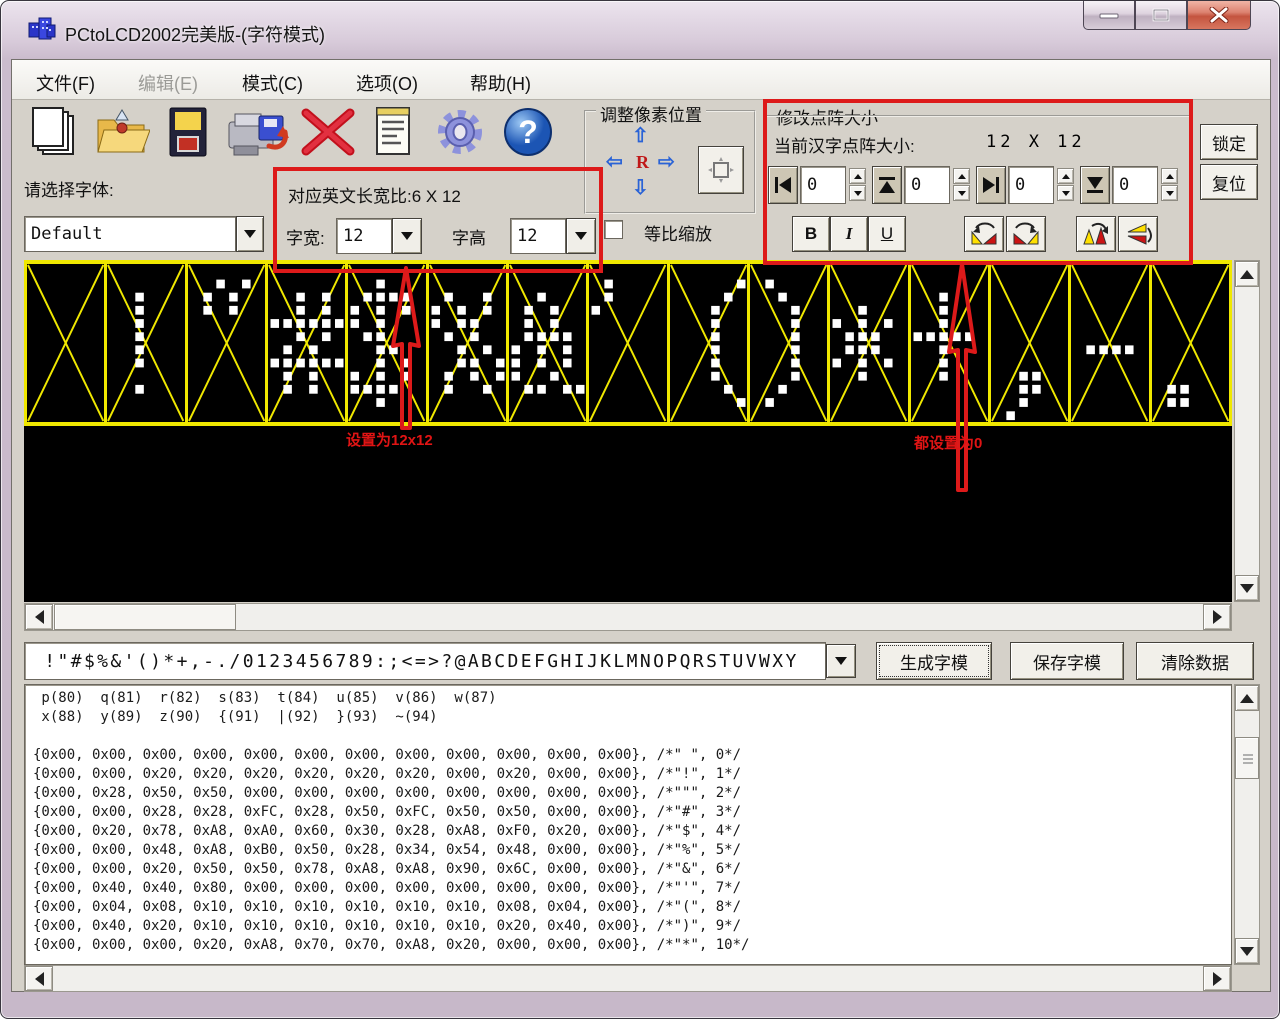 The image size is (1280, 1019). I want to click on center-image-button, so click(721, 170).